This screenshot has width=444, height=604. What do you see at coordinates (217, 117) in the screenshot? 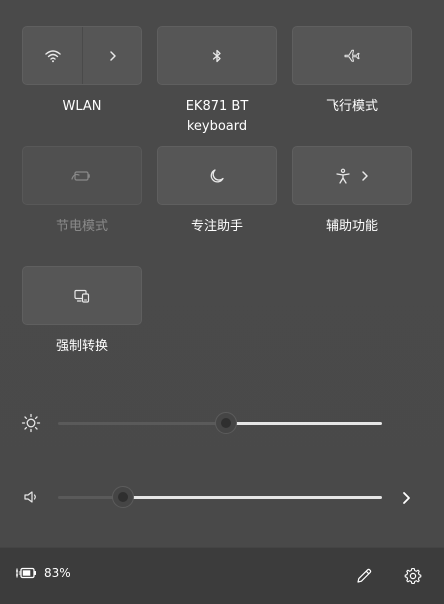
I see `bluetooth-label: EK871 BT keyboard` at bounding box center [217, 117].